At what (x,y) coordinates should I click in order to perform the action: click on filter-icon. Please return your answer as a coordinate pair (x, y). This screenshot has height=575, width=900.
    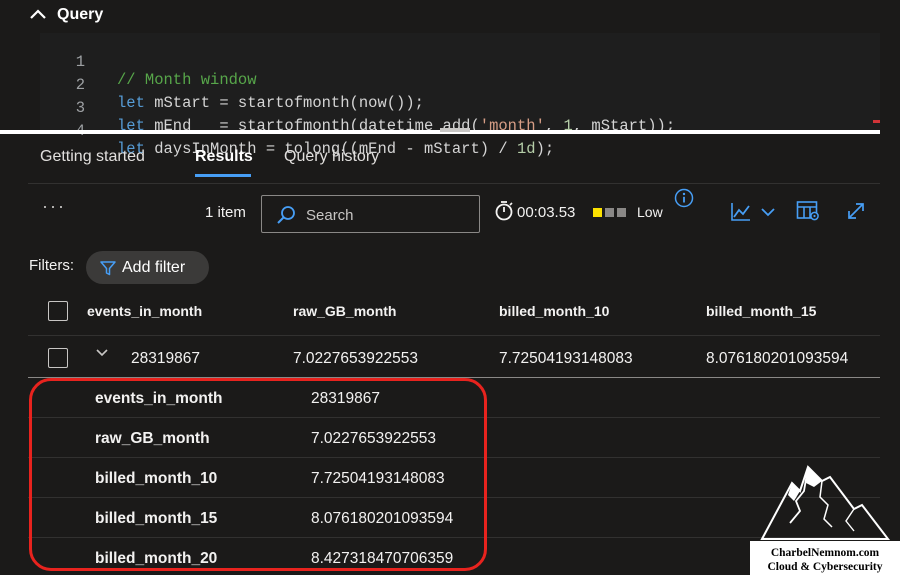
    Looking at the image, I should click on (108, 268).